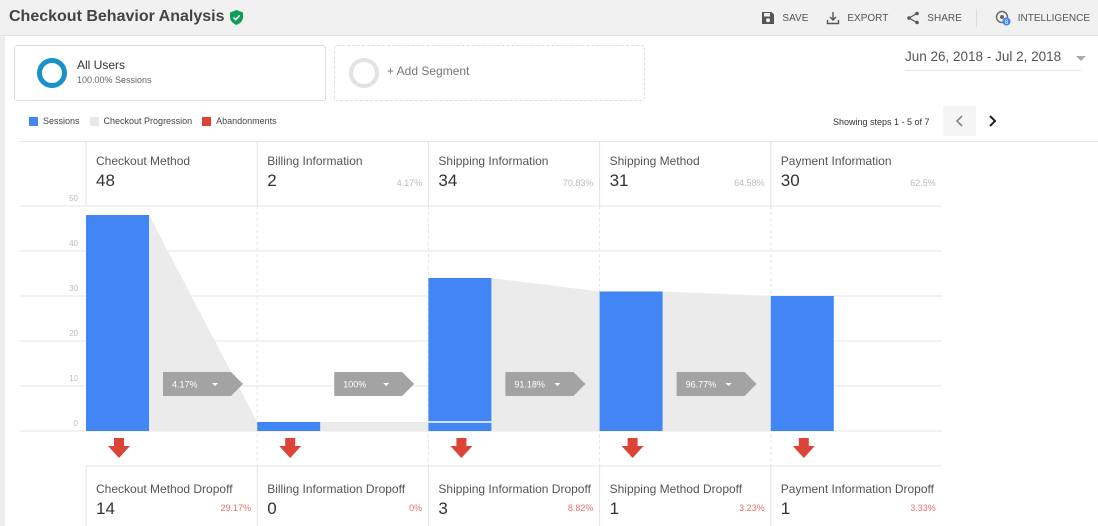  What do you see at coordinates (923, 508) in the screenshot?
I see `dropoff-pct: 3.33%` at bounding box center [923, 508].